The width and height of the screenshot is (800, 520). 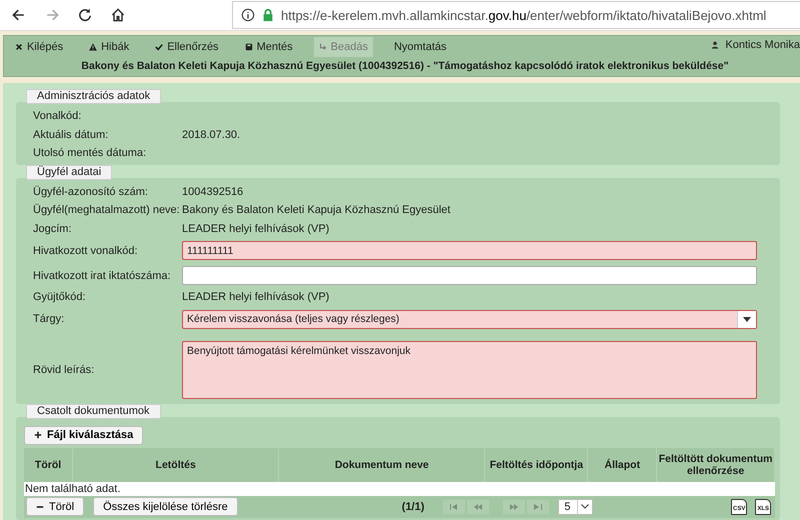 I want to click on form-title: Bakony és Balaton Keleti Kapuja Közhasznú Egyesület (1004392516) - "Támogatáshoz kapcsolódó iratok elektronikus beküldése", so click(x=405, y=65).